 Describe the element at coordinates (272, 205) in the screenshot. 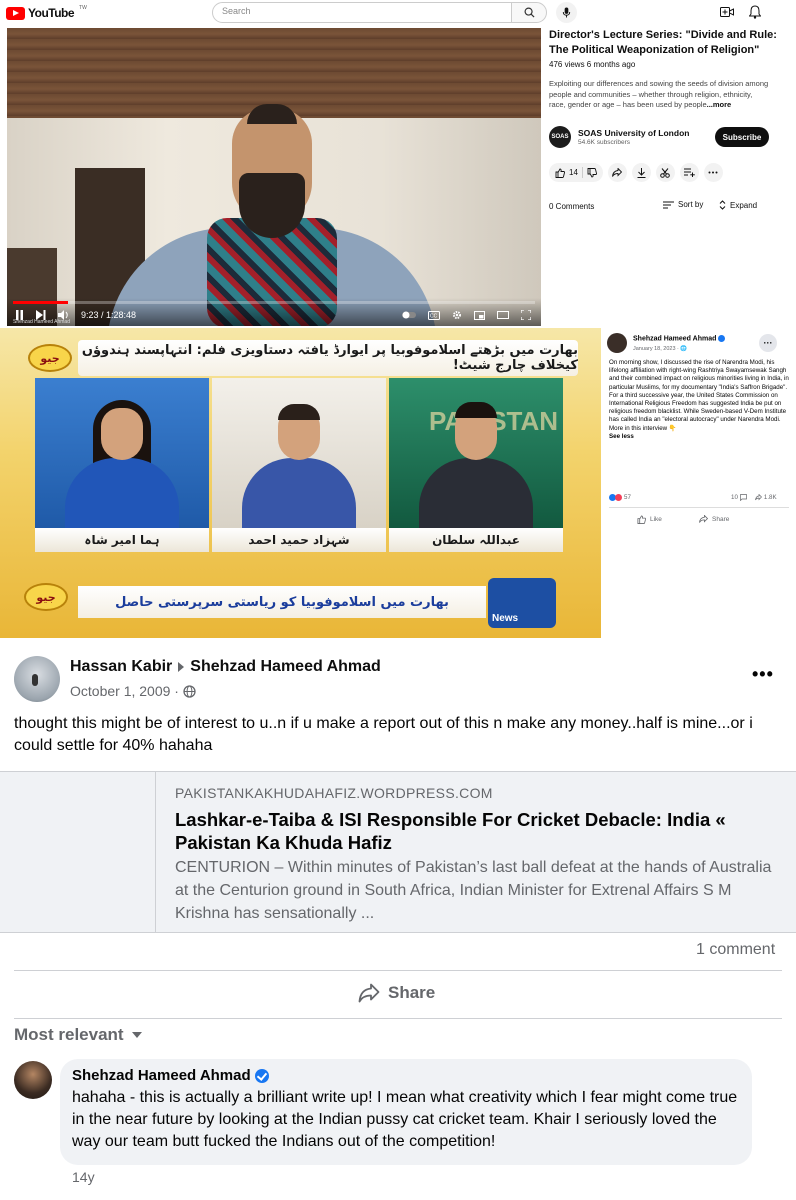

I see `speaker-beard` at that location.